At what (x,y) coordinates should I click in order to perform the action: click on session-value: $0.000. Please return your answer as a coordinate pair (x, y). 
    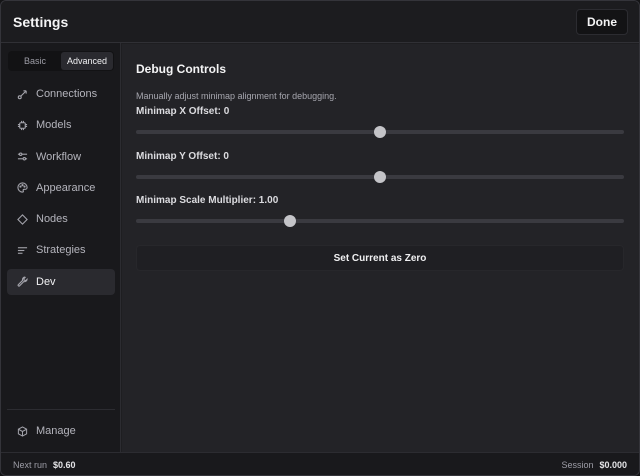
    Looking at the image, I should click on (613, 465).